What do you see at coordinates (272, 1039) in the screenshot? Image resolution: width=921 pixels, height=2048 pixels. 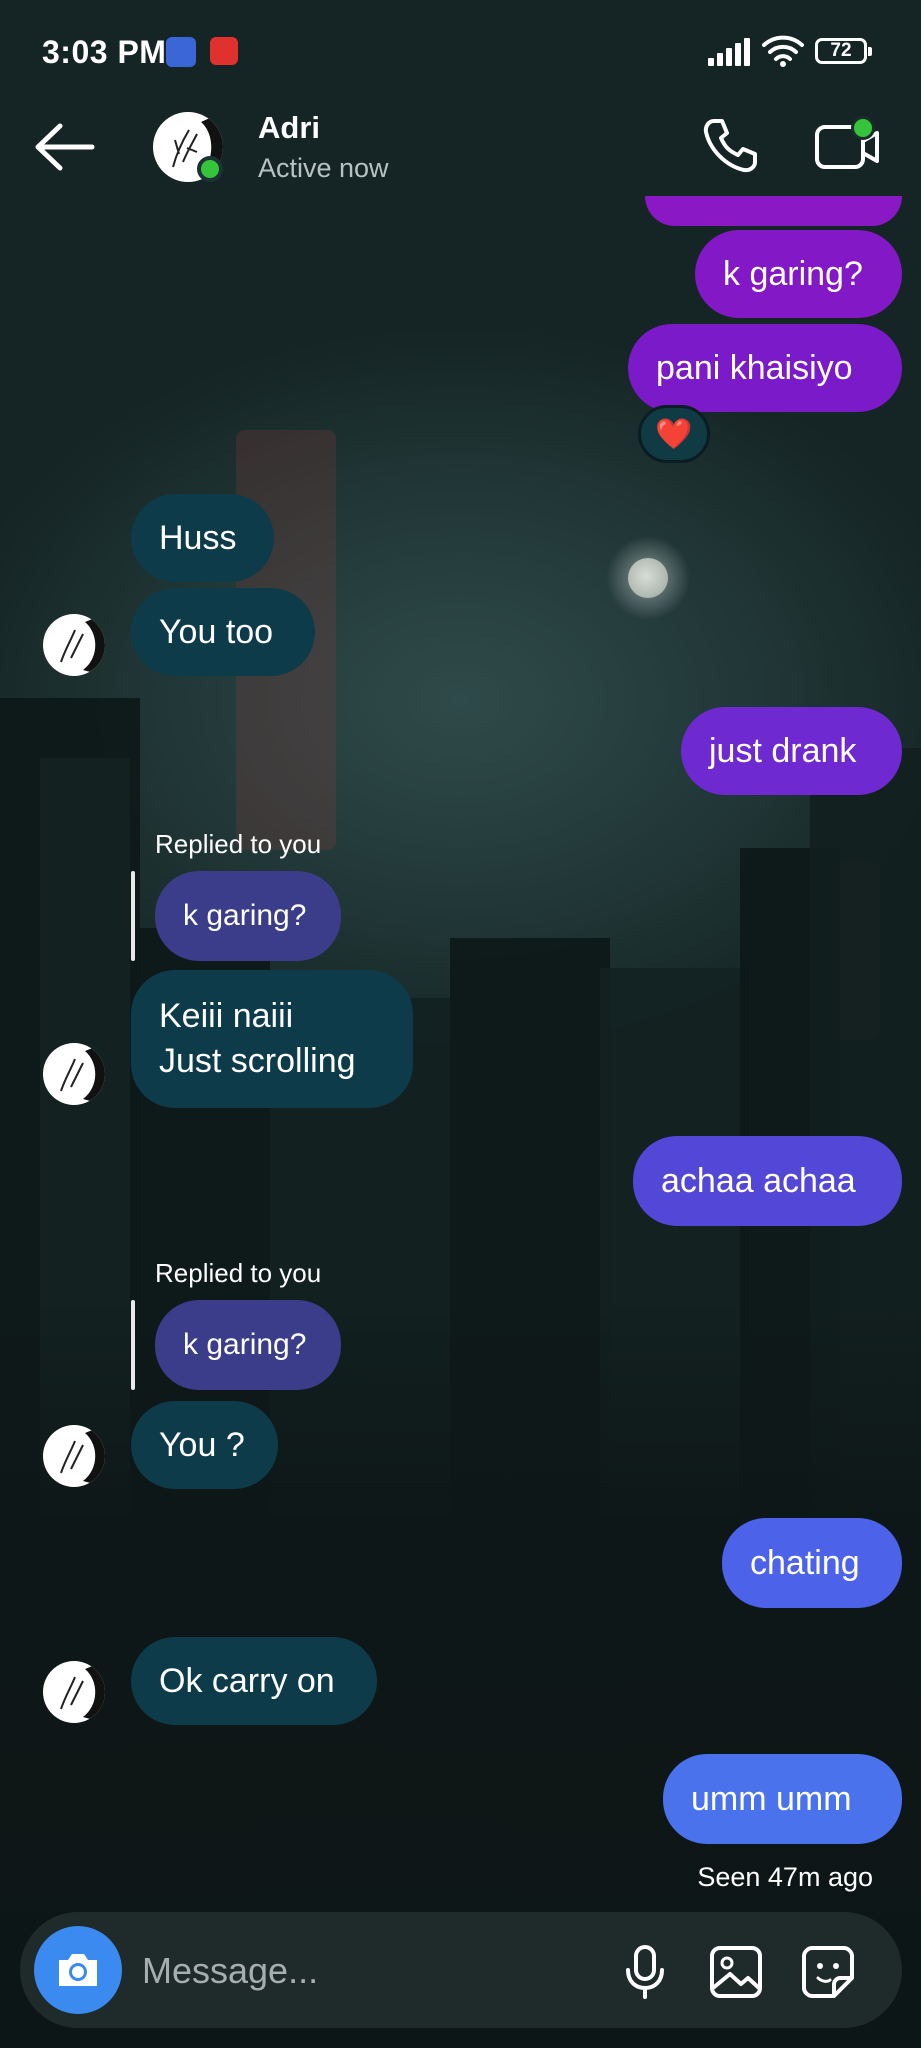 I see `message-bubble-incoming: Keiii naiii Just scrolling` at bounding box center [272, 1039].